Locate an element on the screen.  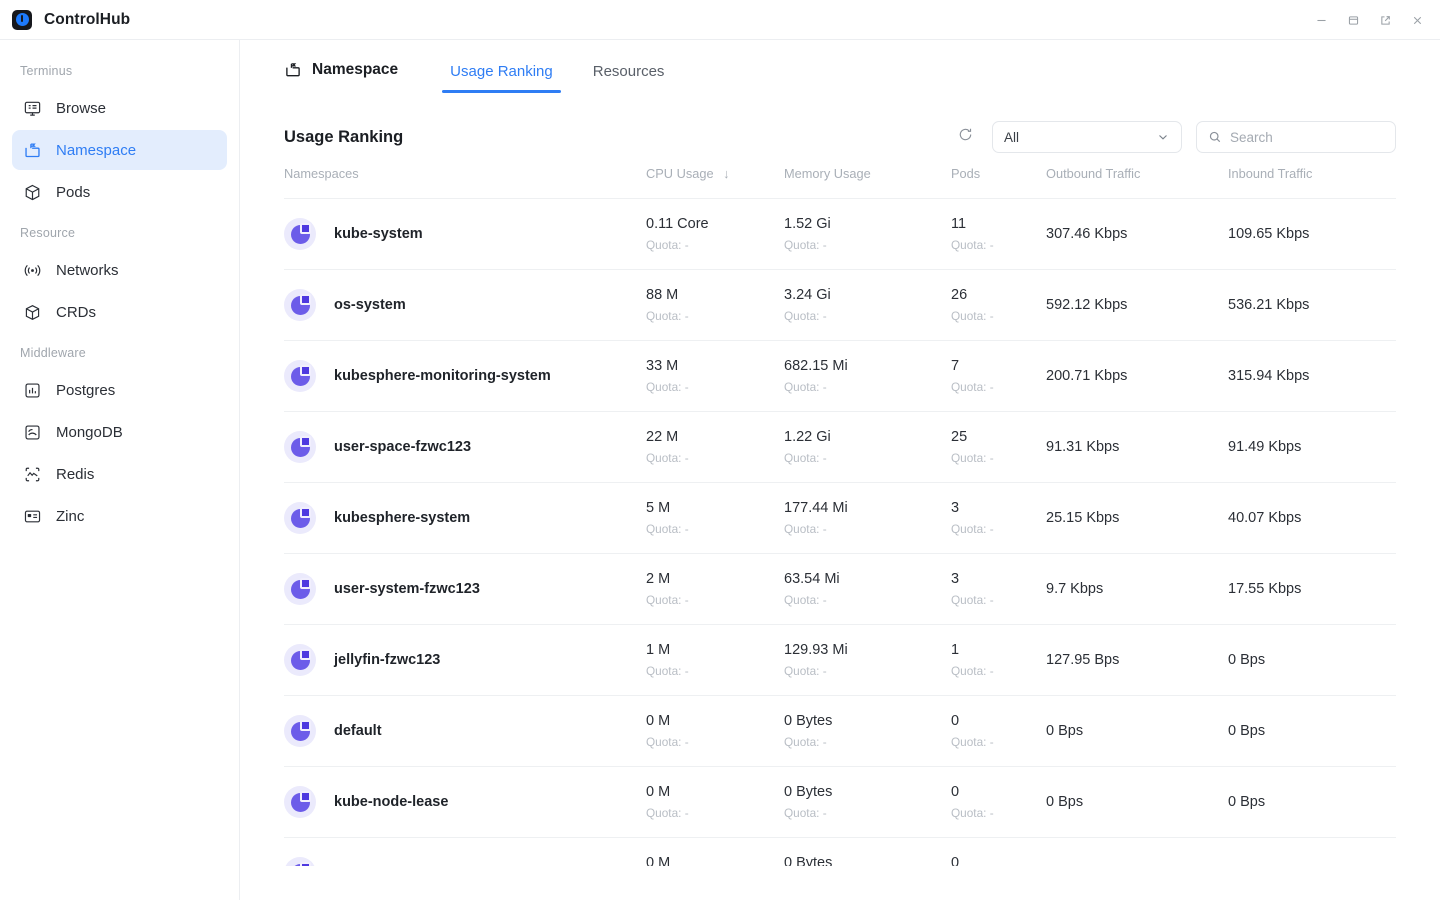
page-title: Namespace is located at coordinates (341, 71).